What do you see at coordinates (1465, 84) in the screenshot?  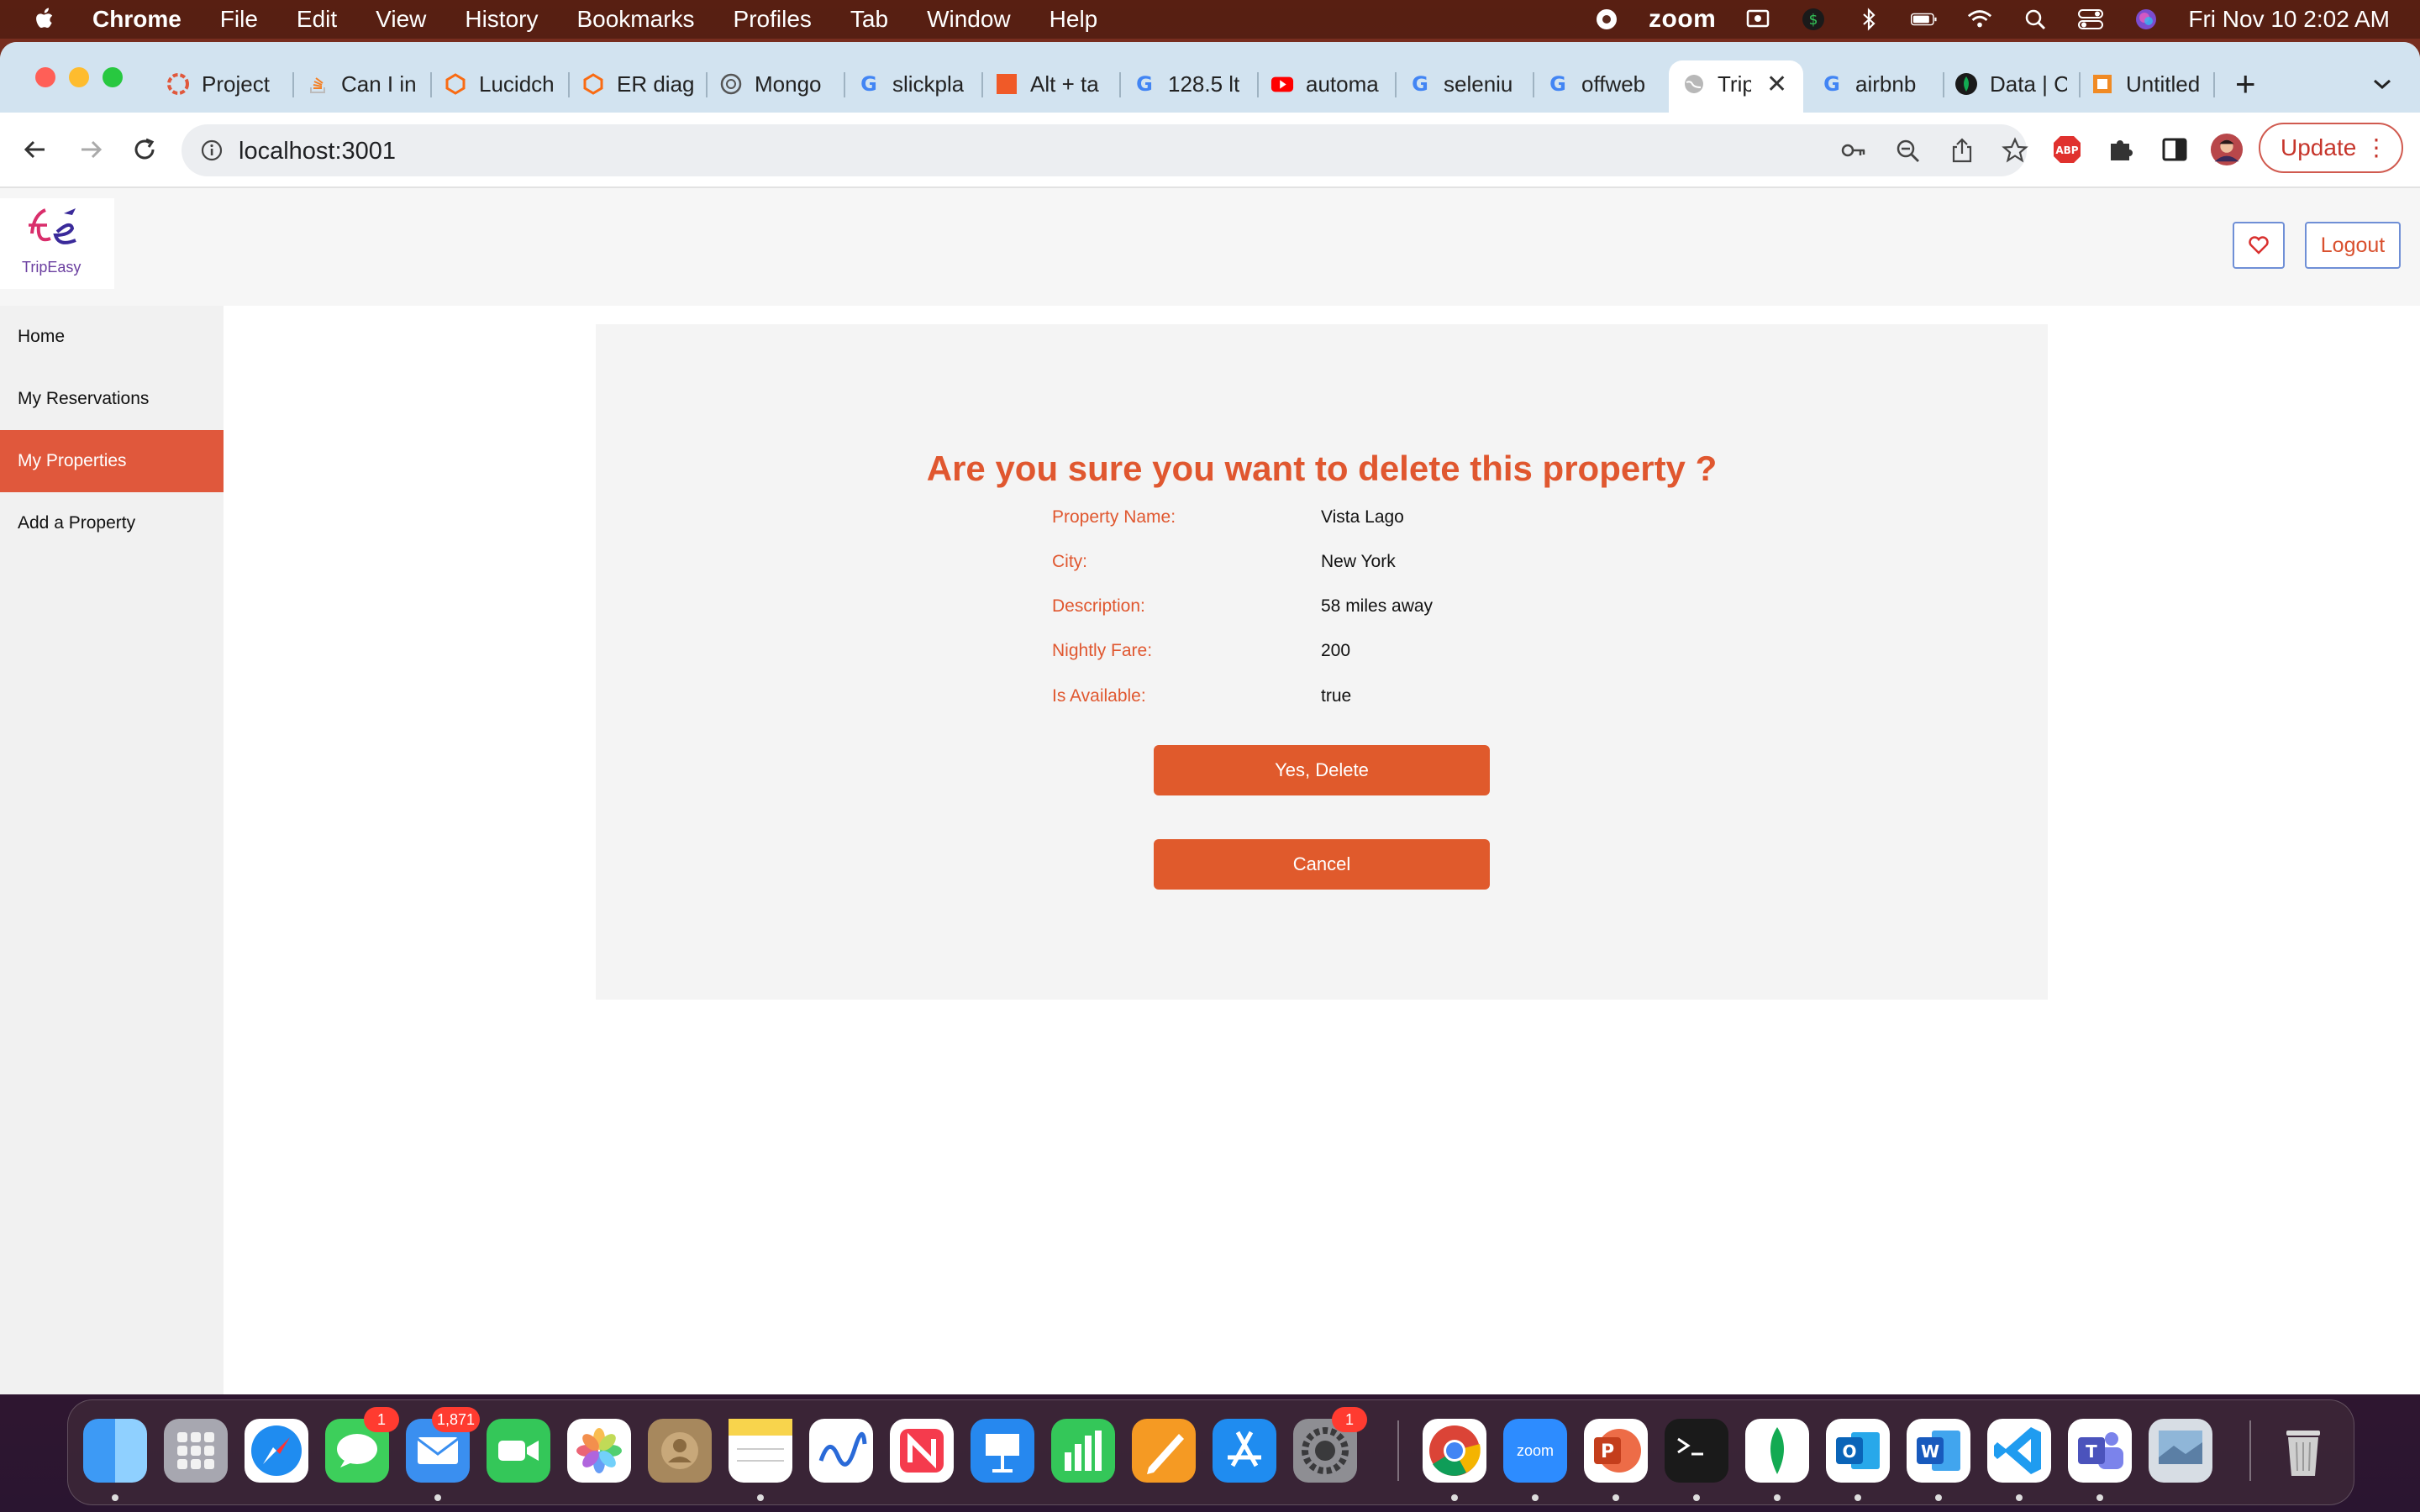 I see `tab-selenium: G seleniu` at bounding box center [1465, 84].